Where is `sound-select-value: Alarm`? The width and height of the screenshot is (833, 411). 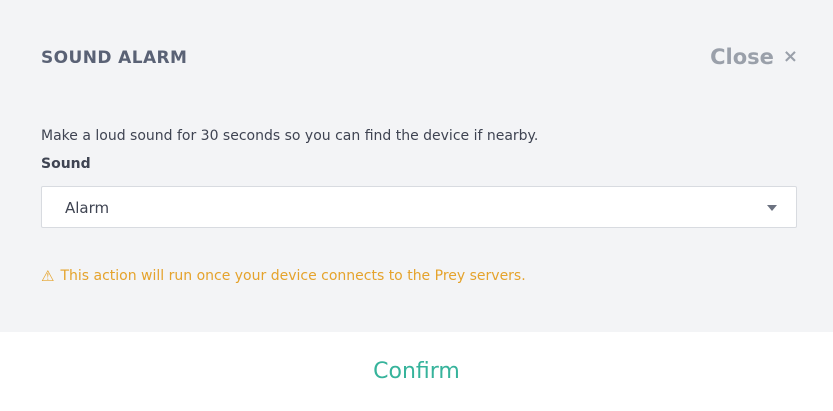 sound-select-value: Alarm is located at coordinates (87, 208).